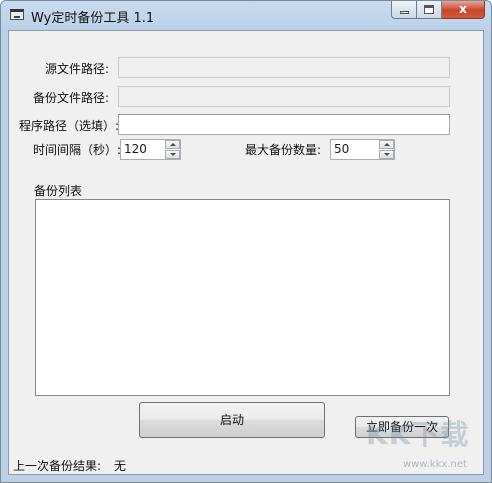 This screenshot has width=492, height=483. I want to click on max-backups-spin-buttons, so click(386, 149).